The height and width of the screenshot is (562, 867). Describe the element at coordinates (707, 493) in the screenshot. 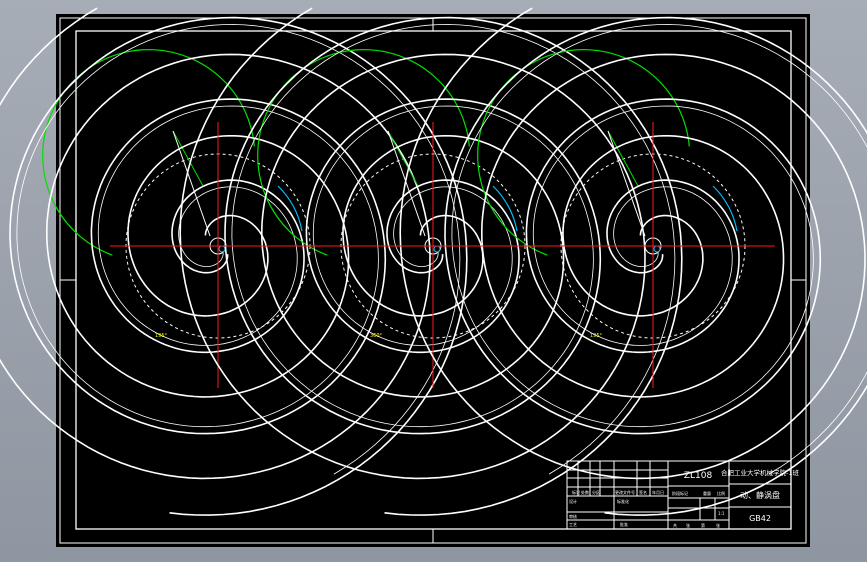

I see `stage-label-1: 重量` at that location.